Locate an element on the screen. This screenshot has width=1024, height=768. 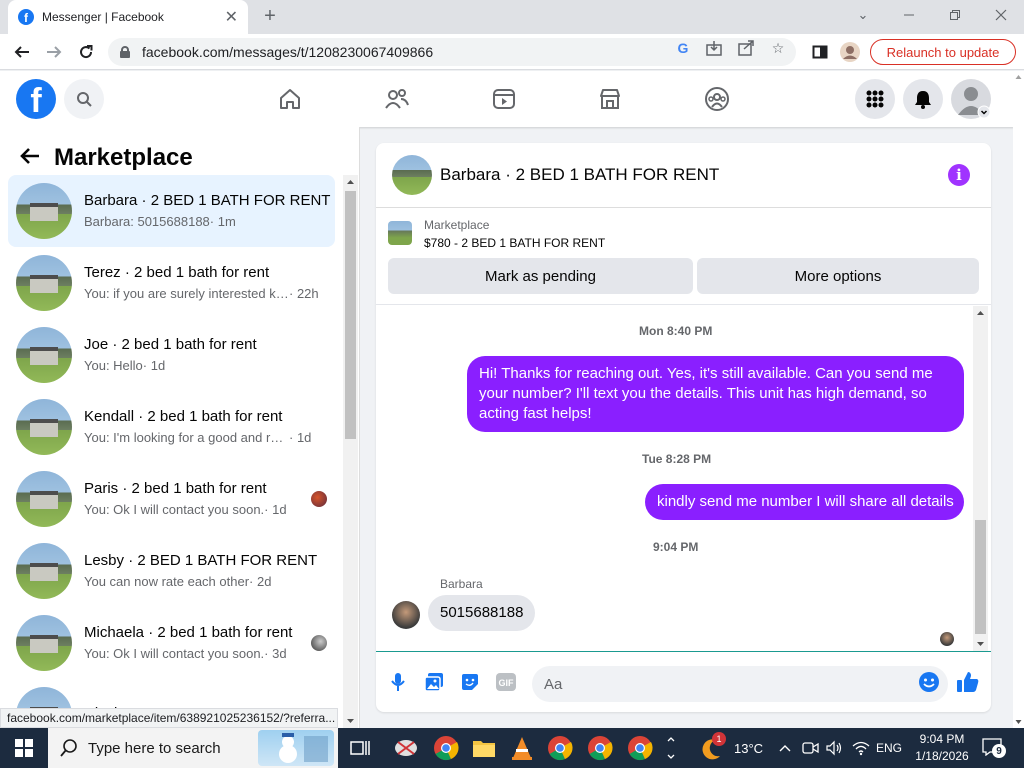
weather-widget: 1 13°C is located at coordinates (731, 748).